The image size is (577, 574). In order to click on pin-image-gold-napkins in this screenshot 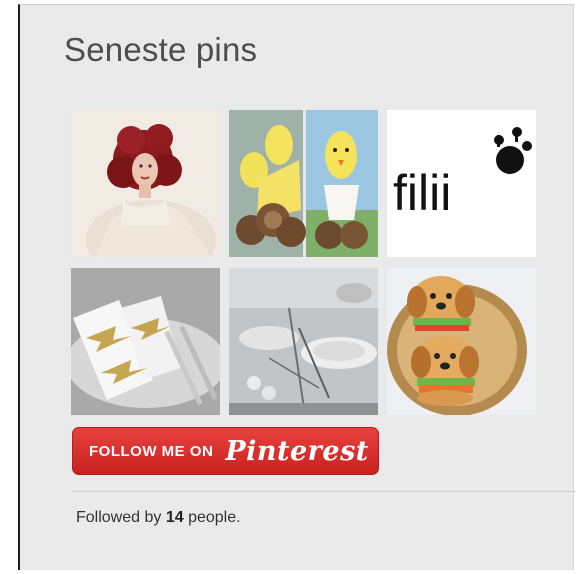, I will do `click(145, 341)`.